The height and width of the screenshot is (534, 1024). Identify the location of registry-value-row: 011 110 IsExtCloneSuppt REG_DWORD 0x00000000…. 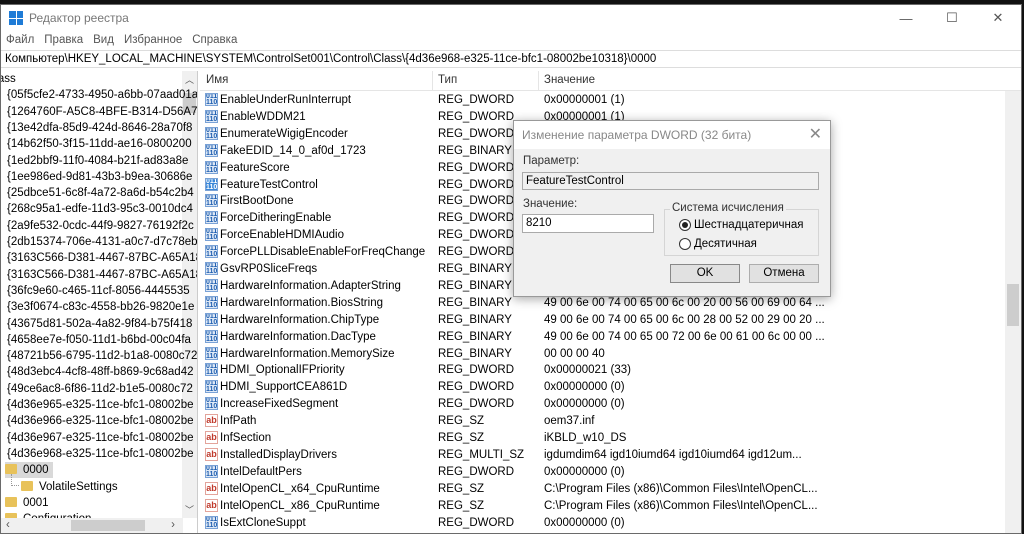
(602, 523).